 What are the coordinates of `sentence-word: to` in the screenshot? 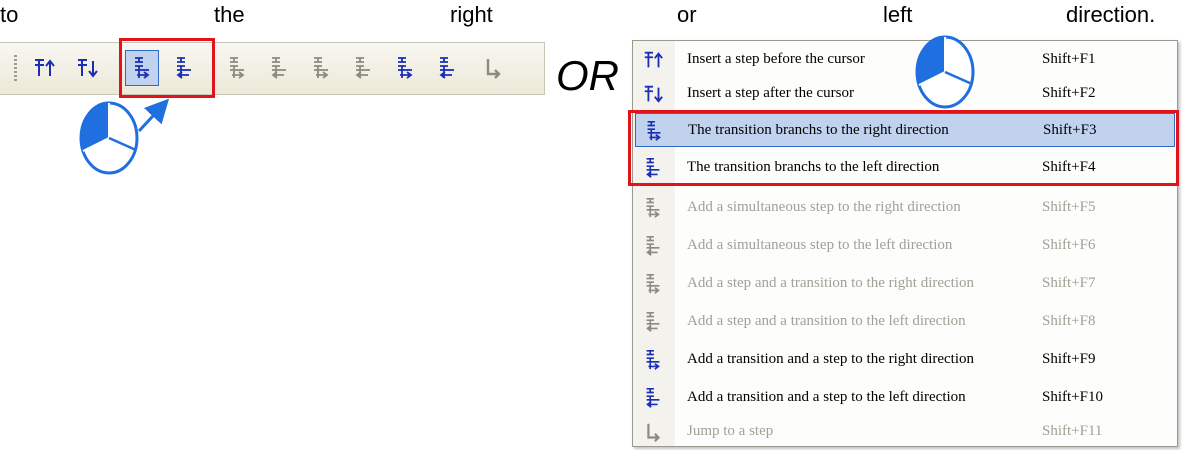 It's located at (9, 14).